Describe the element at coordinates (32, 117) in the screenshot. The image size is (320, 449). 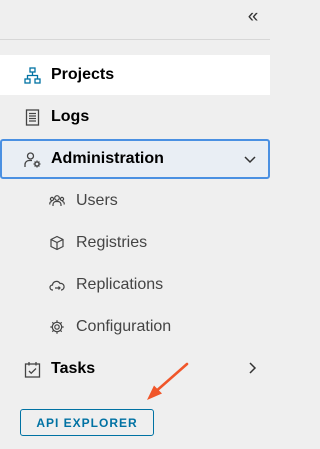
I see `logs-icon` at that location.